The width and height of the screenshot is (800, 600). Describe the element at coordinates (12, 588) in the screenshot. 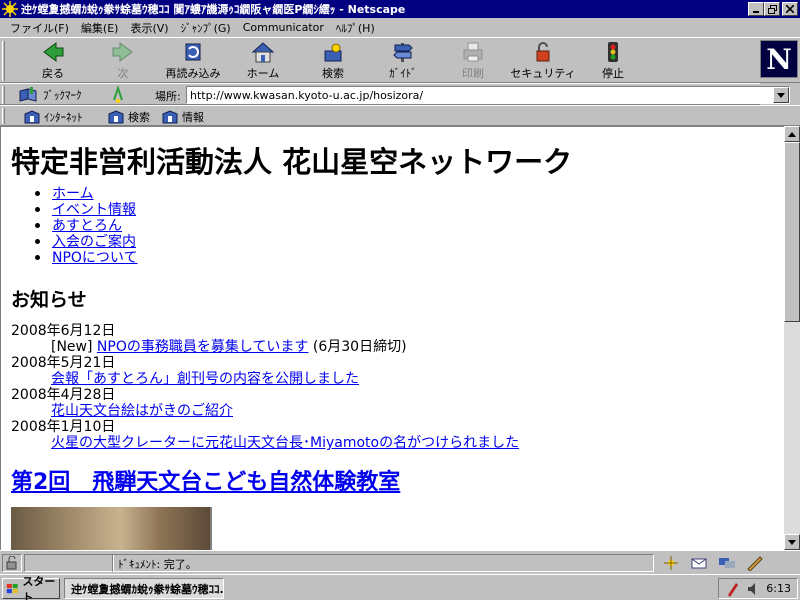

I see `windows-logo-icon` at that location.